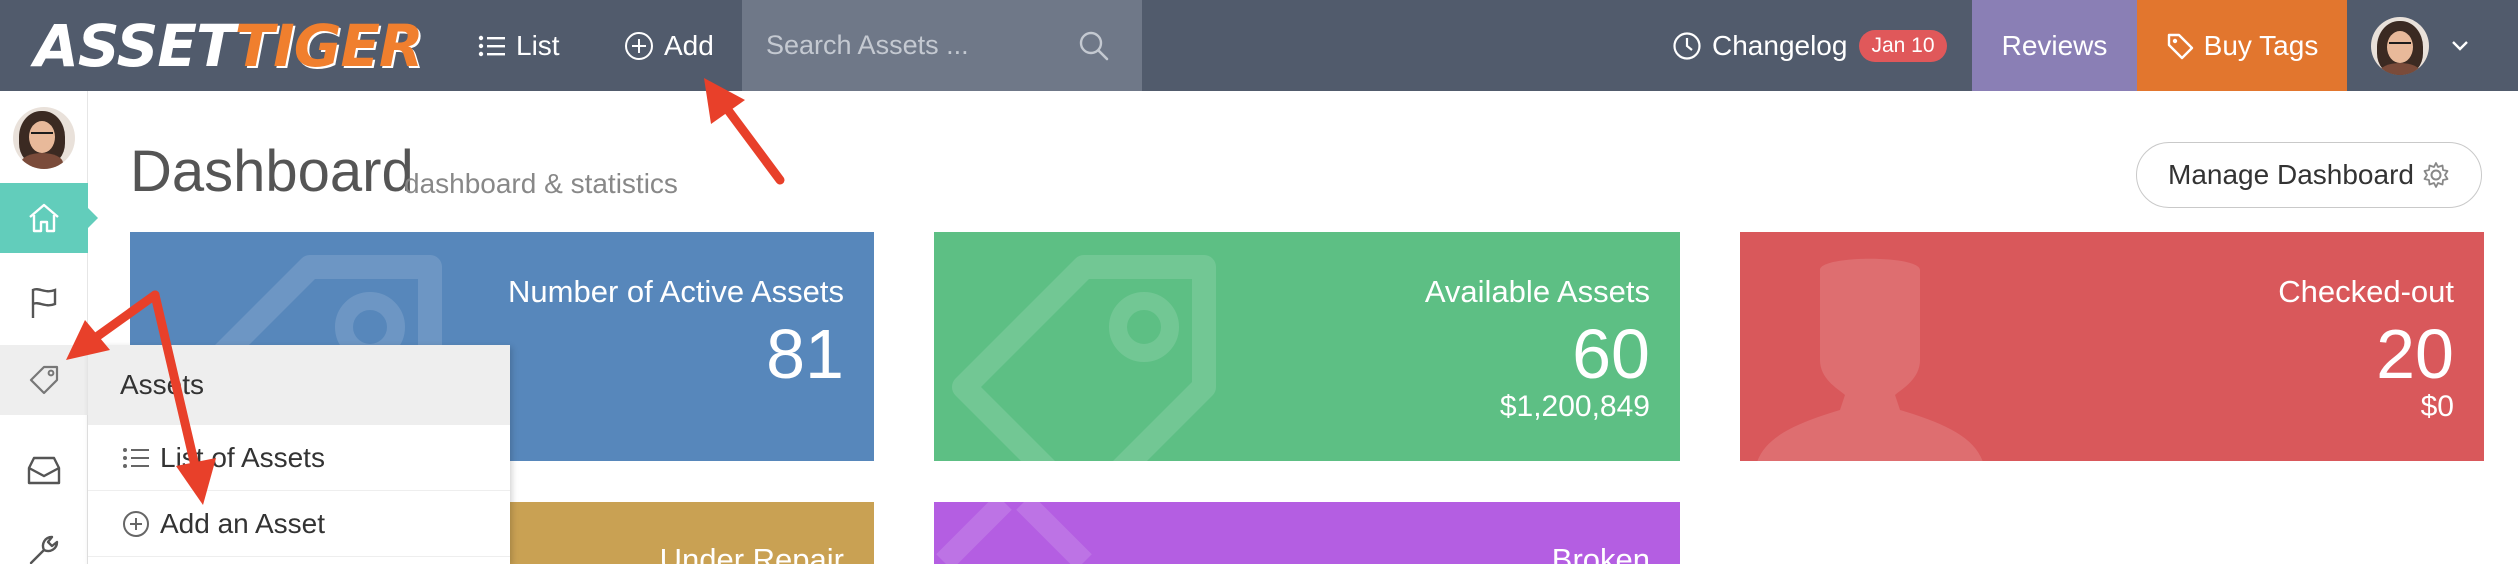 Image resolution: width=2518 pixels, height=564 pixels. Describe the element at coordinates (751, 141) in the screenshot. I see `arrow-to-add` at that location.